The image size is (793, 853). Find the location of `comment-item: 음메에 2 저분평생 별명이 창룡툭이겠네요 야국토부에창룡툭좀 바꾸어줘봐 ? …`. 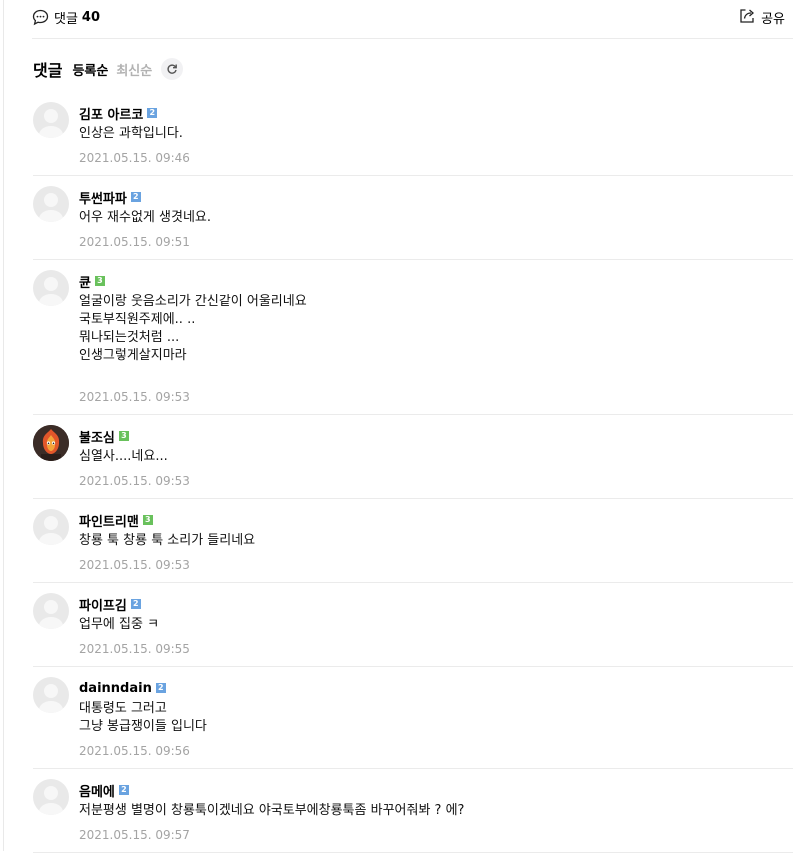

comment-item: 음메에 2 저분평생 별명이 창룡툭이겠네요 야국토부에창룡툭좀 바꾸어줘봐 ? … is located at coordinates (413, 811).